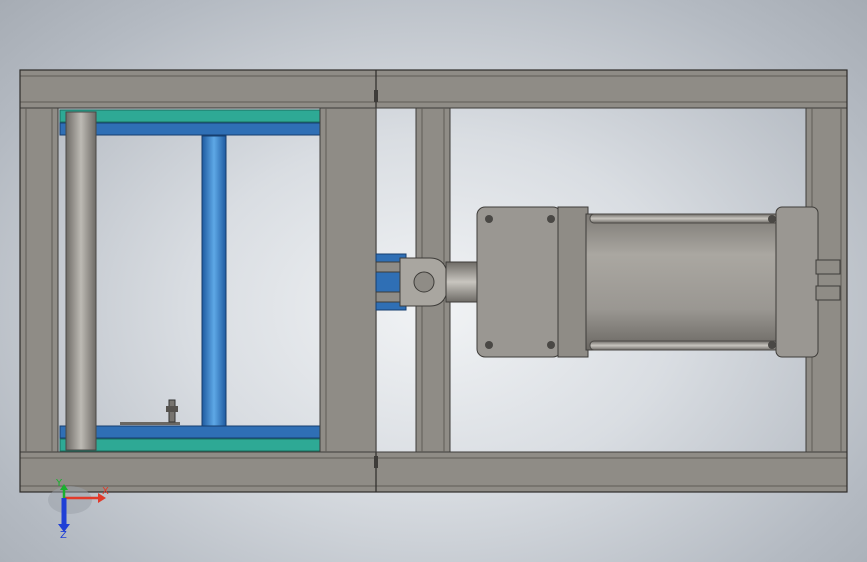 This screenshot has height=562, width=867. Describe the element at coordinates (685, 345) in the screenshot. I see `tie-rod-bottom` at that location.